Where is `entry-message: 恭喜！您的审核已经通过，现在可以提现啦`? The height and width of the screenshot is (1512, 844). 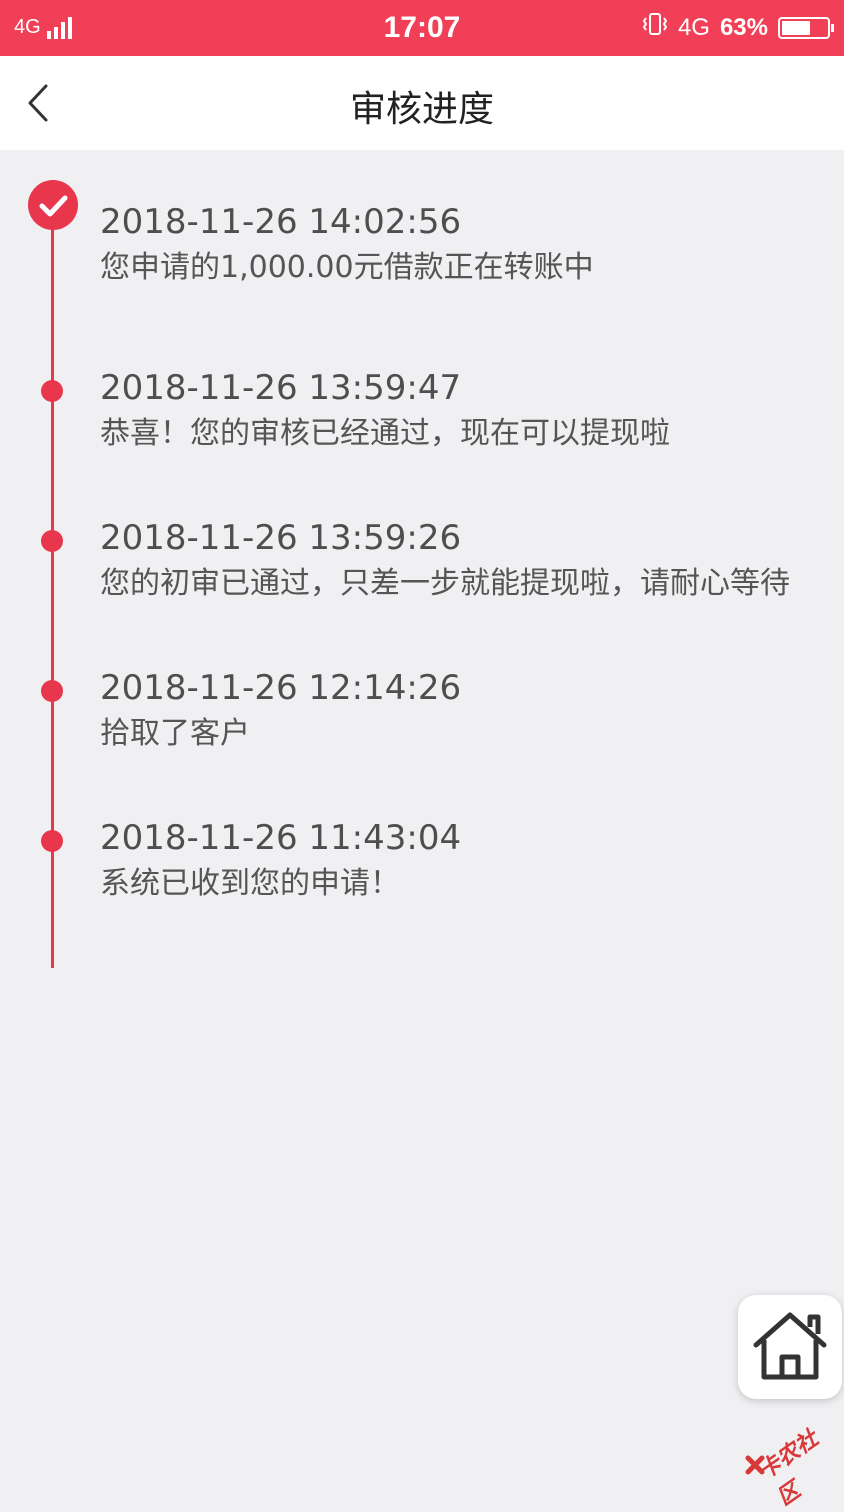
entry-message: 恭喜！您的审核已经通过，现在可以提现啦 is located at coordinates (385, 433).